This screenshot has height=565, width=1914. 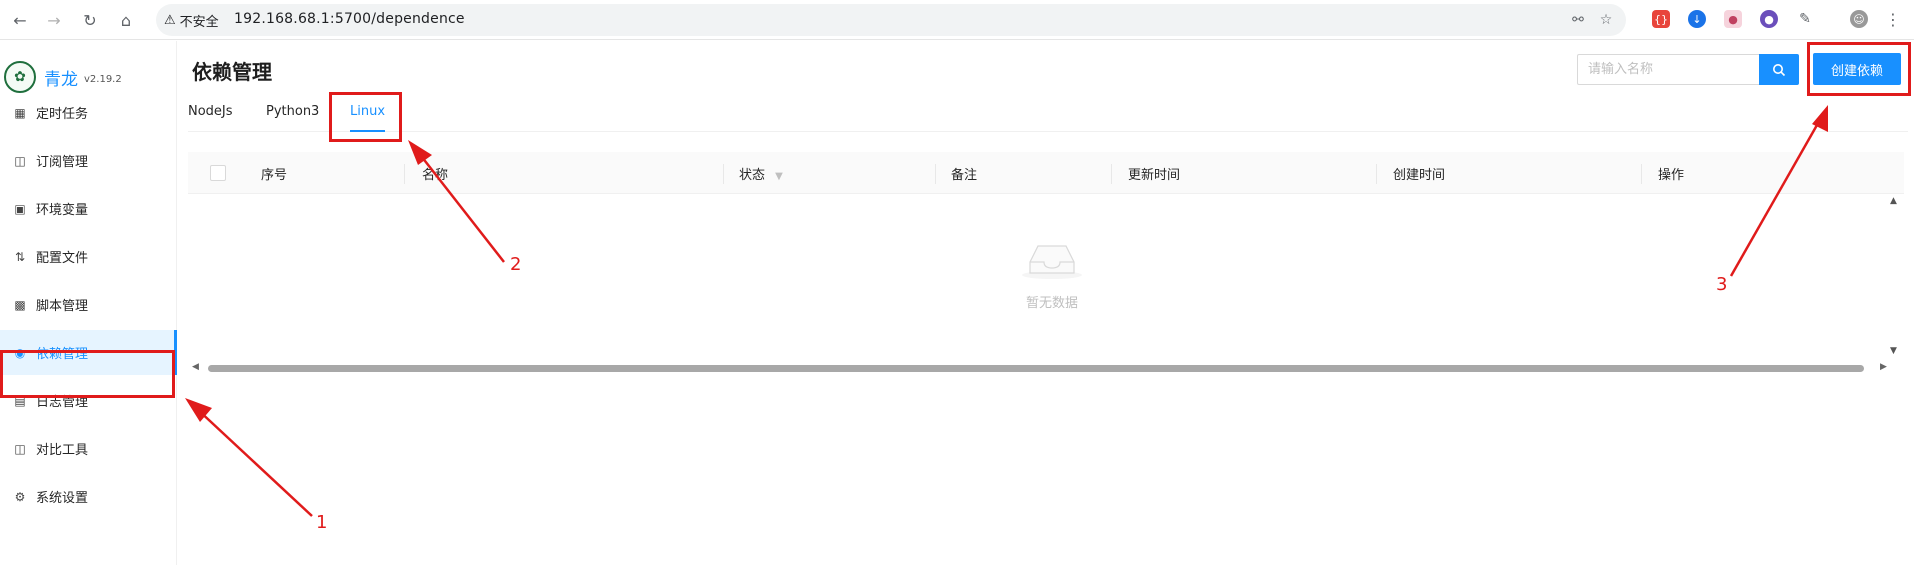 I want to click on annotation-label-1: 1, so click(x=322, y=522).